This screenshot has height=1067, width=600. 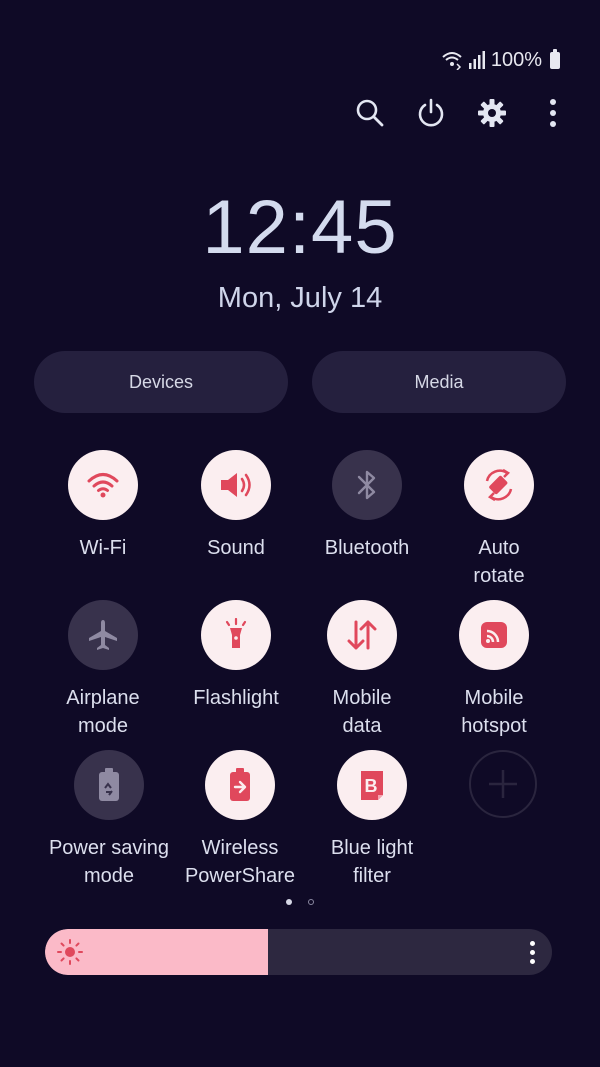 I want to click on tile-mobile-data: Mobile data, so click(x=362, y=670).